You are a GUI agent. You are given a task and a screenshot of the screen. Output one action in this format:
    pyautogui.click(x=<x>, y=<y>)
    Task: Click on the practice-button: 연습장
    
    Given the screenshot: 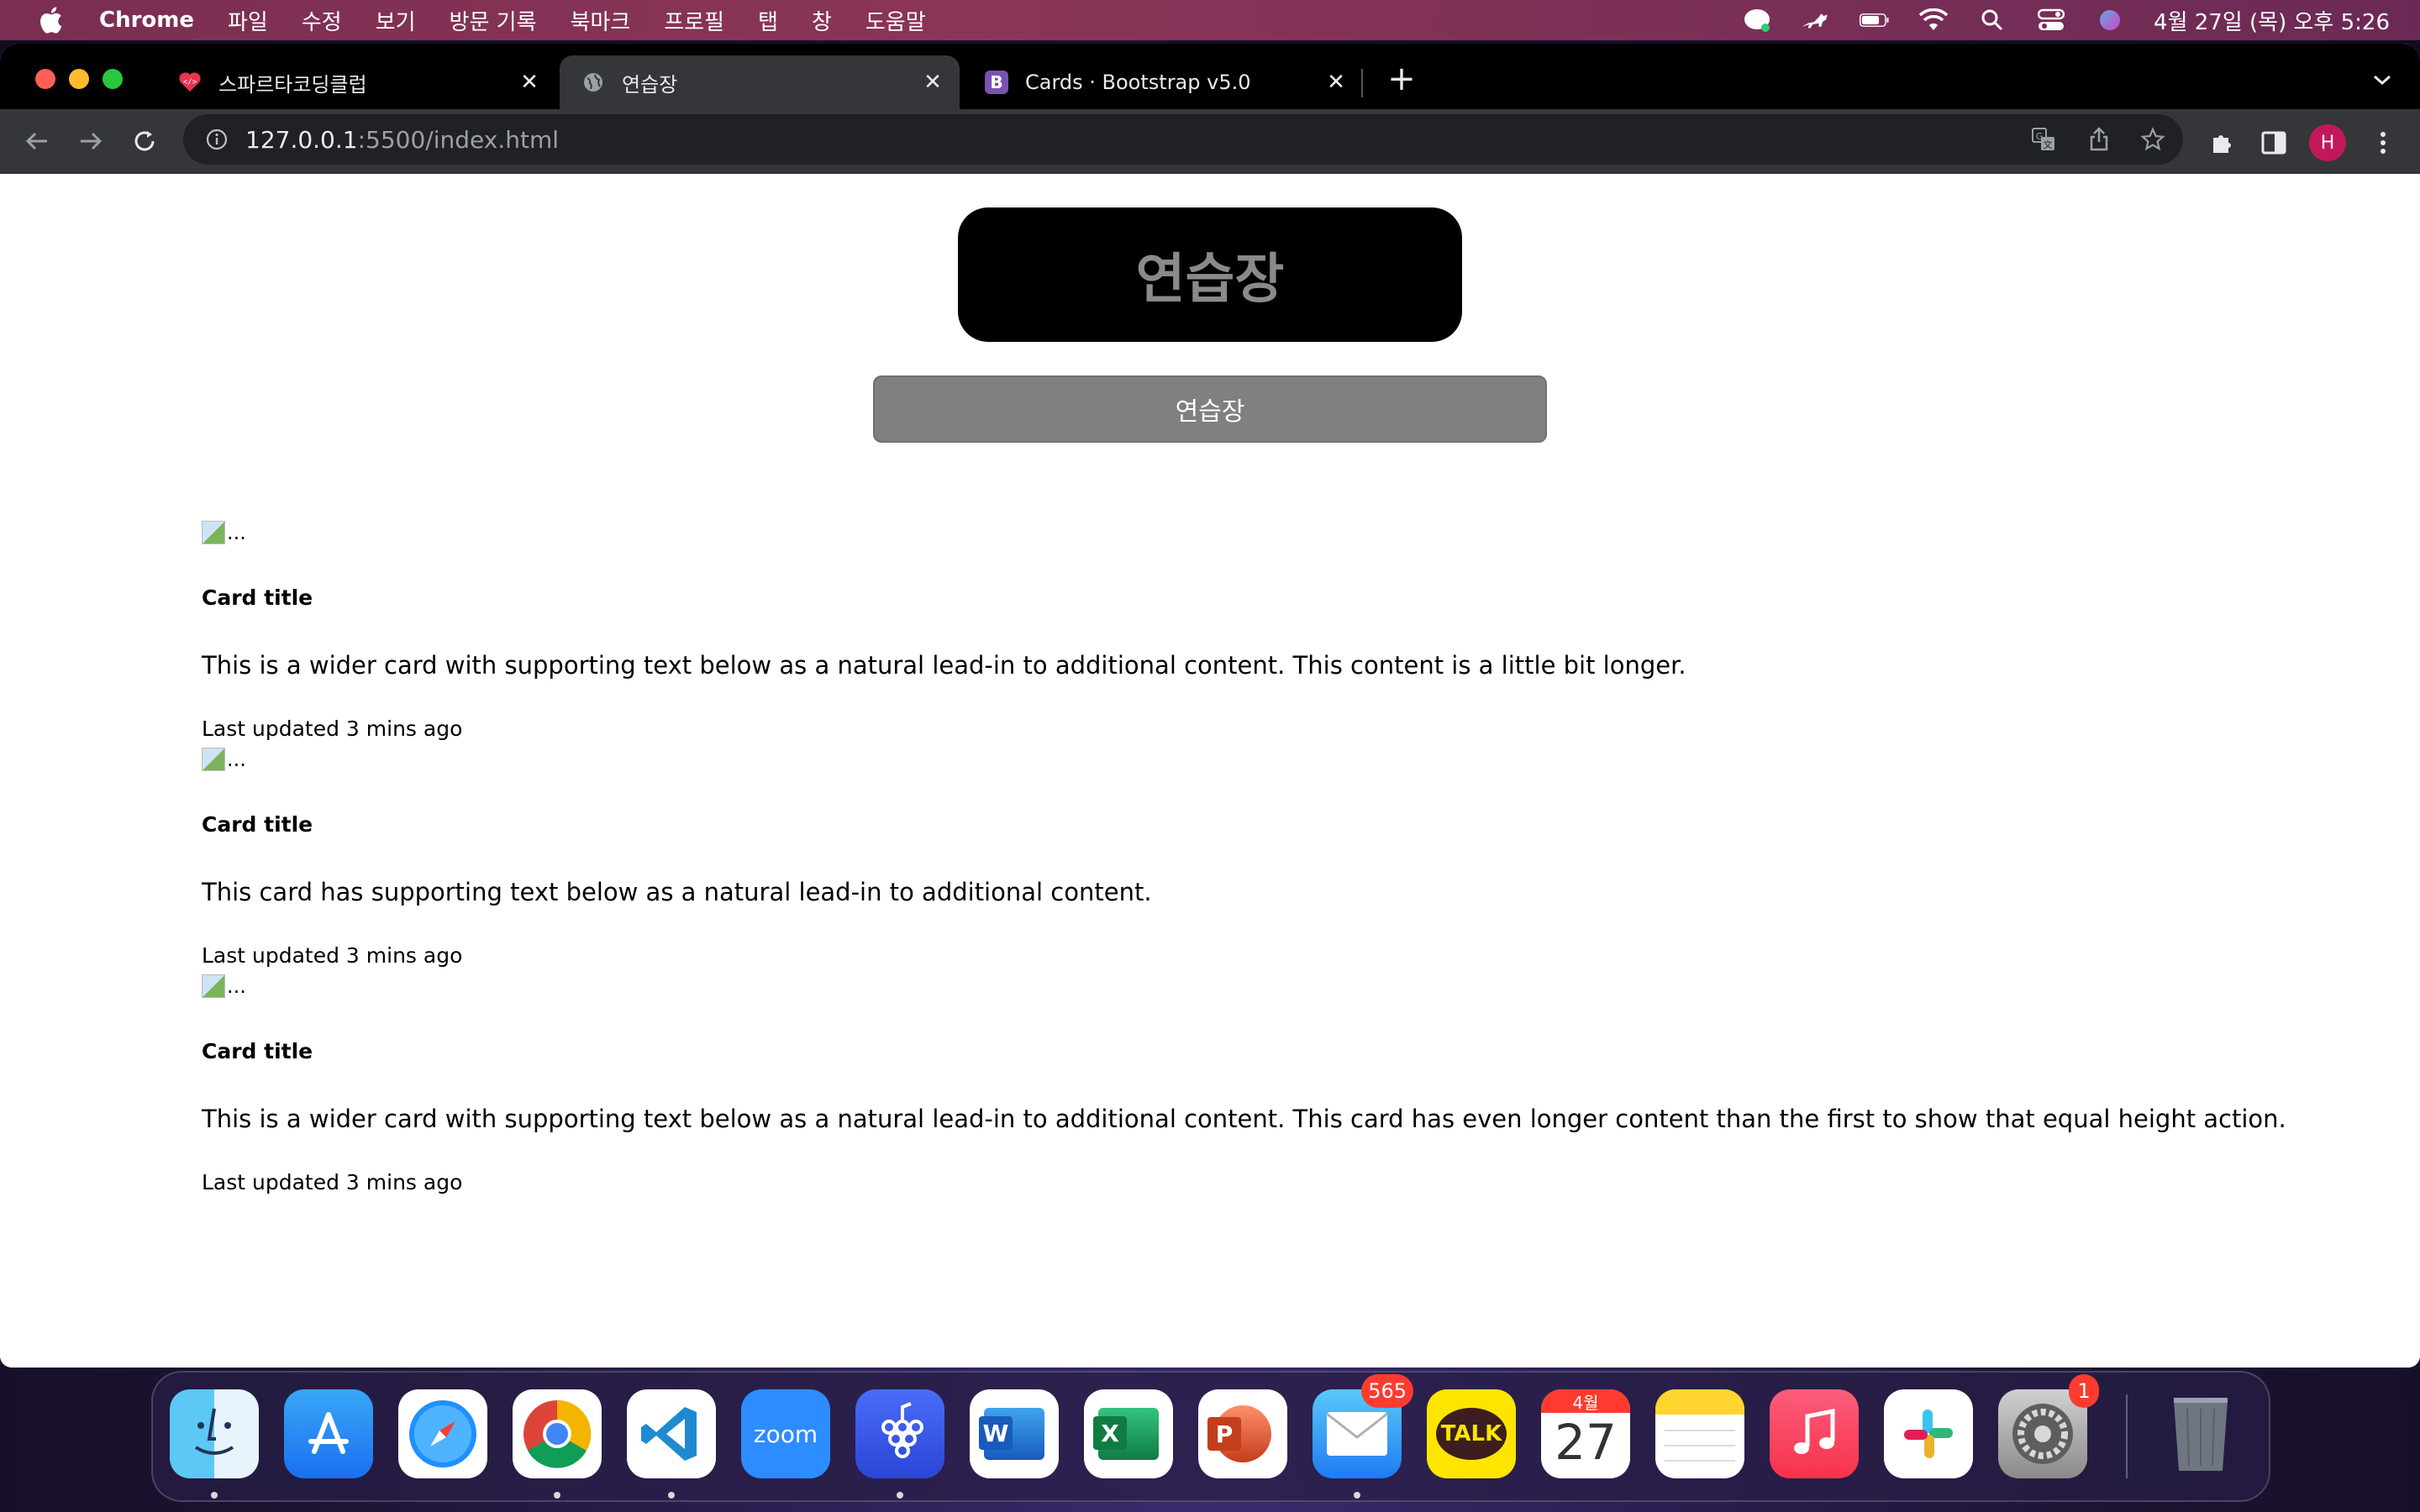 What is the action you would take?
    pyautogui.click(x=1210, y=409)
    